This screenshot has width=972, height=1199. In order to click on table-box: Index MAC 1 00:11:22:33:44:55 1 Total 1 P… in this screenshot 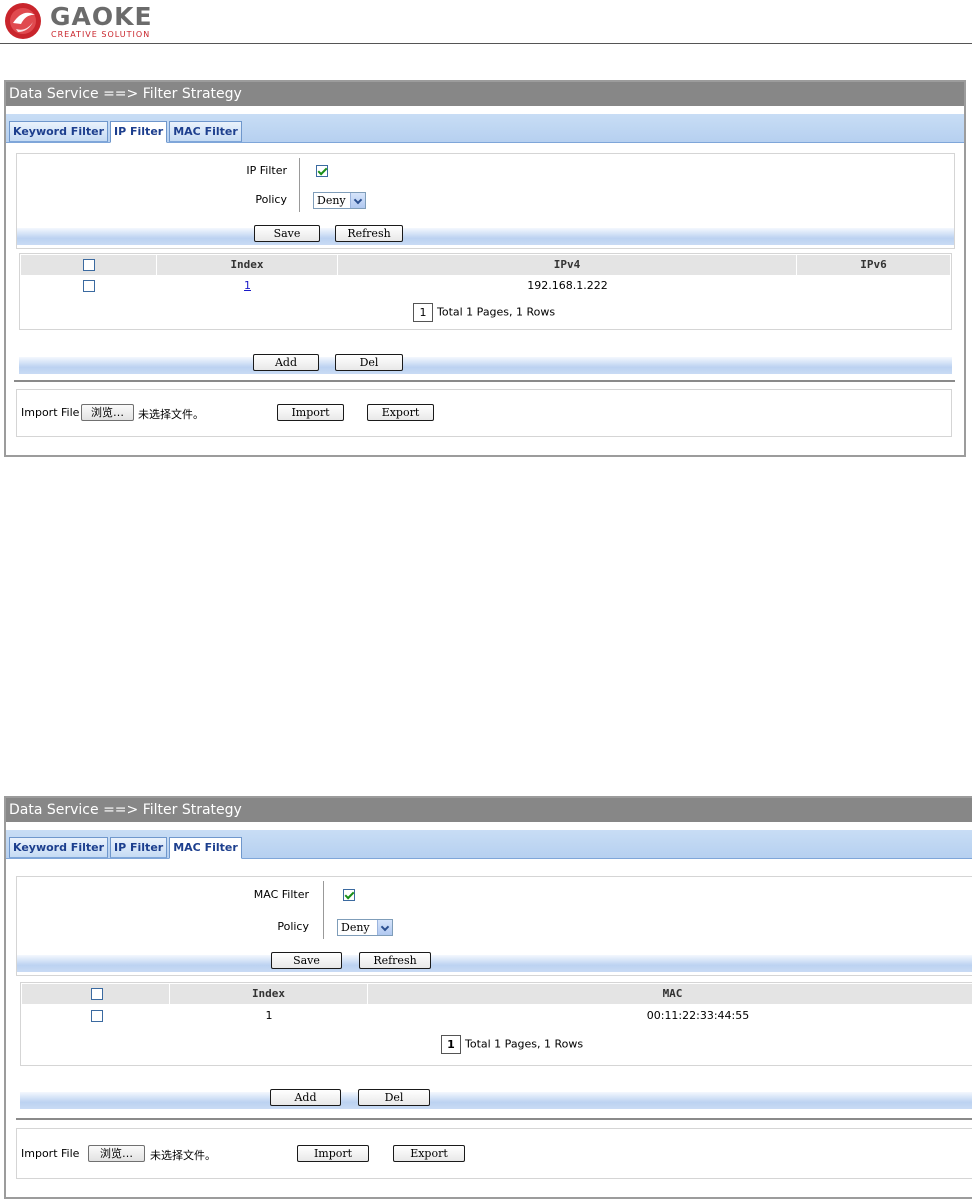, I will do `click(496, 1024)`.